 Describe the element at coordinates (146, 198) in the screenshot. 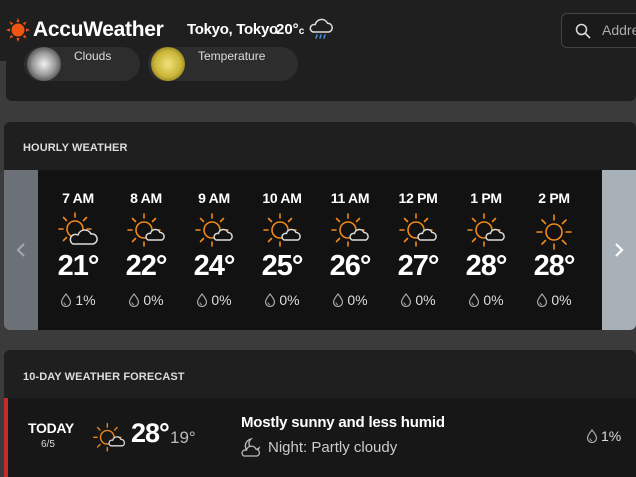

I see `hour-time: 8 AM` at that location.